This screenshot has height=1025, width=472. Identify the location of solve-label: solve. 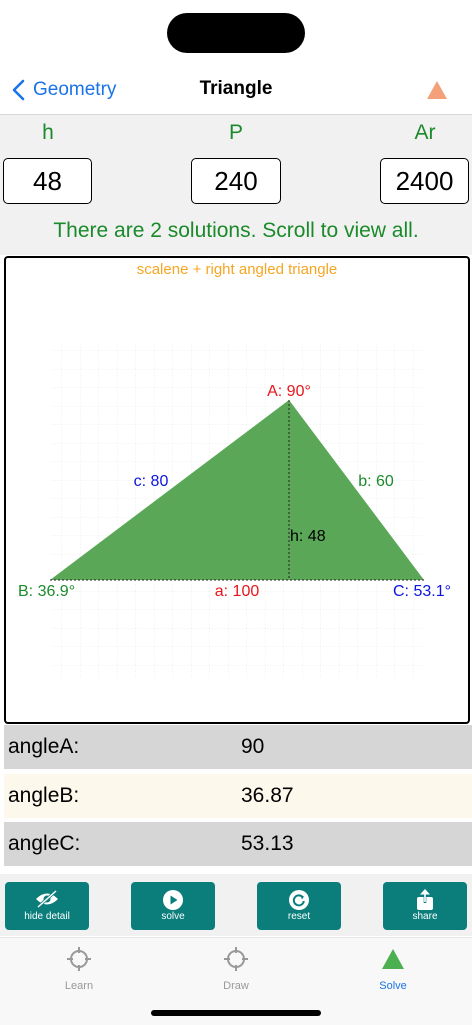
(173, 916).